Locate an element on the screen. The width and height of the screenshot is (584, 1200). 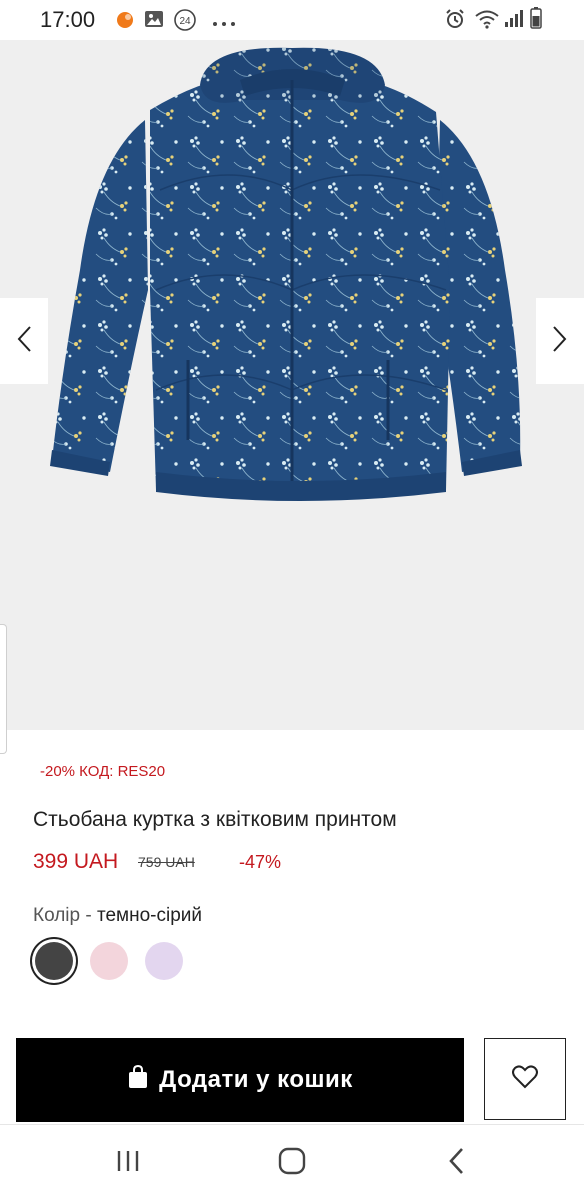
wishlist-button is located at coordinates (525, 1079).